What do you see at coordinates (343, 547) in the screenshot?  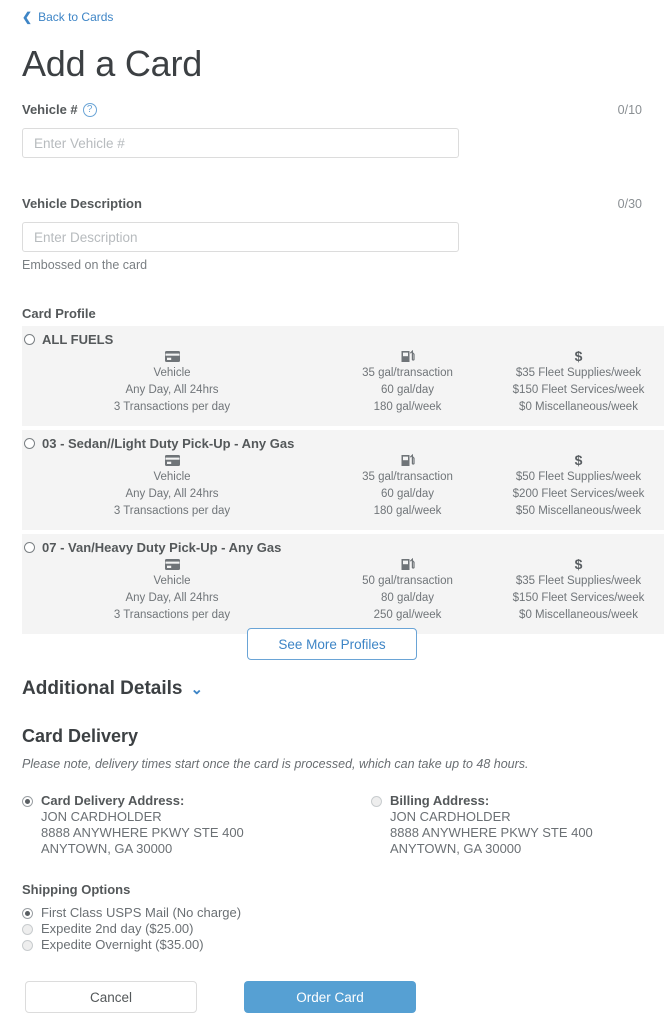 I see `card-profile-header: 07 - Van/Heavy Duty Pick-Up - Any Gas` at bounding box center [343, 547].